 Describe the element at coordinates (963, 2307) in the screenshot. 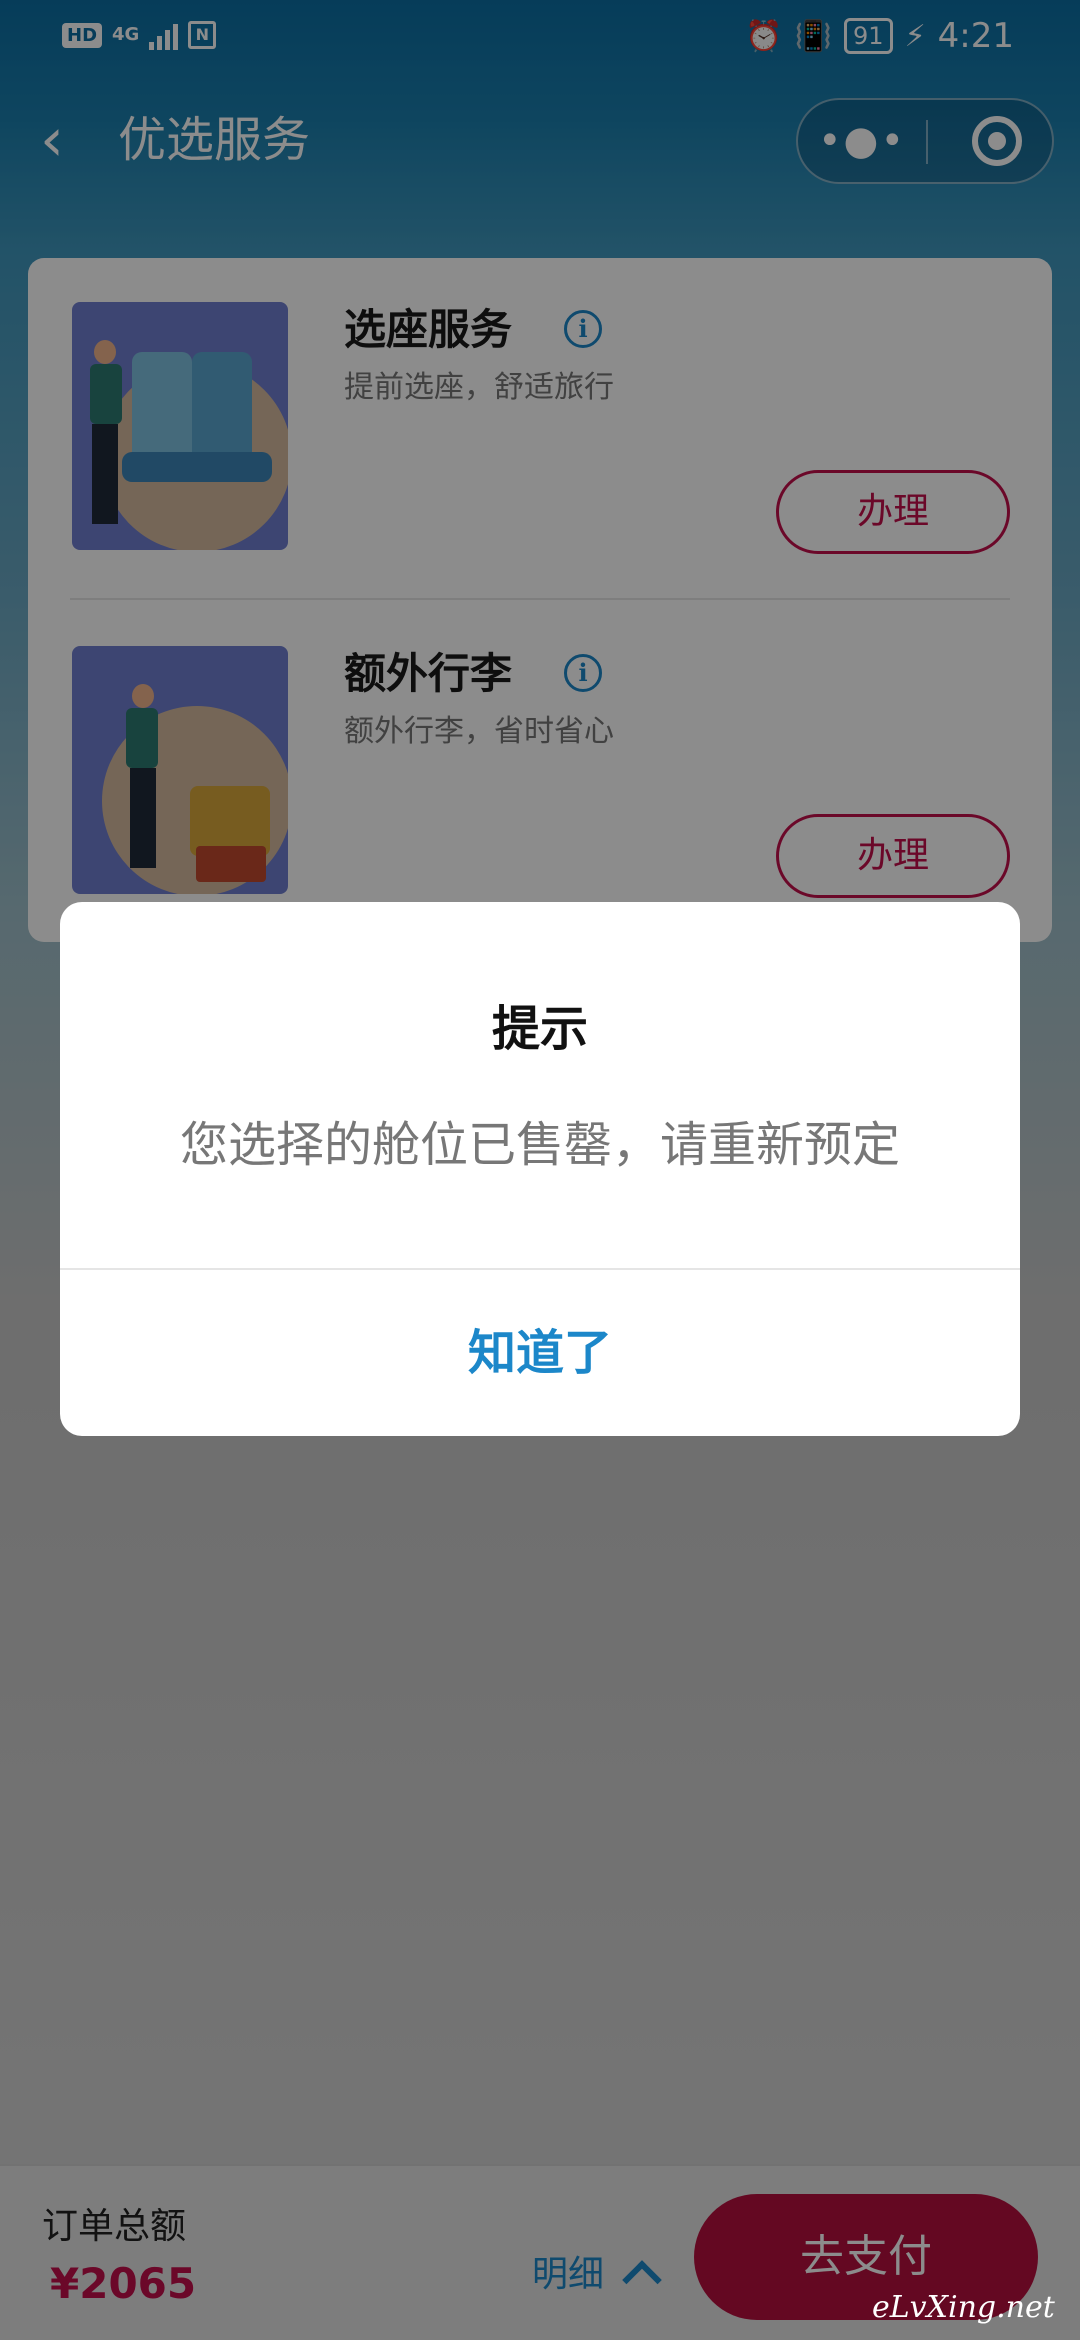

I see `watermark: eLvXing.net` at that location.